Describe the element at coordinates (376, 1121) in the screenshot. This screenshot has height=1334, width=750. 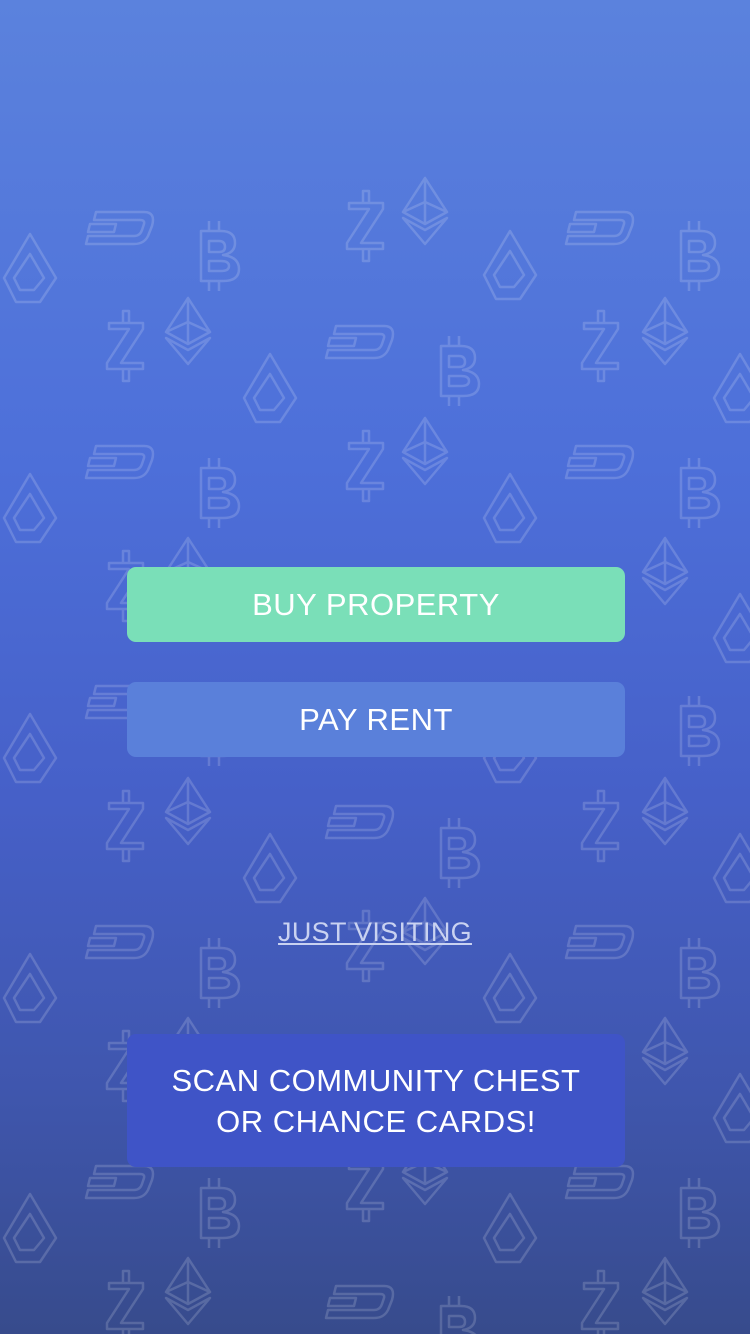
I see `scan-cards-label-line2: OR CHANCE CARDS!` at that location.